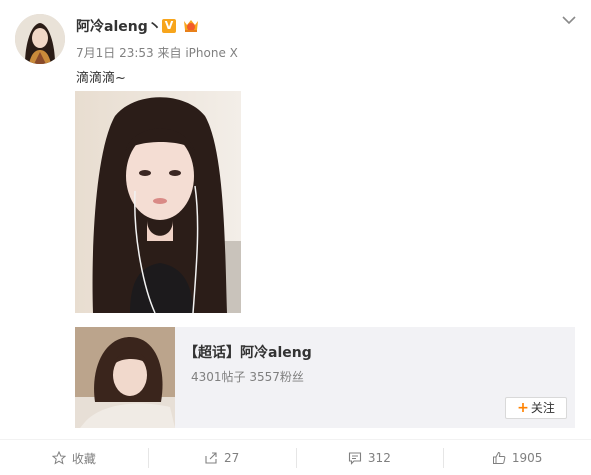 The width and height of the screenshot is (591, 475). I want to click on post-meta: 7月1日 23:53 来自 iPhone X, so click(157, 52).